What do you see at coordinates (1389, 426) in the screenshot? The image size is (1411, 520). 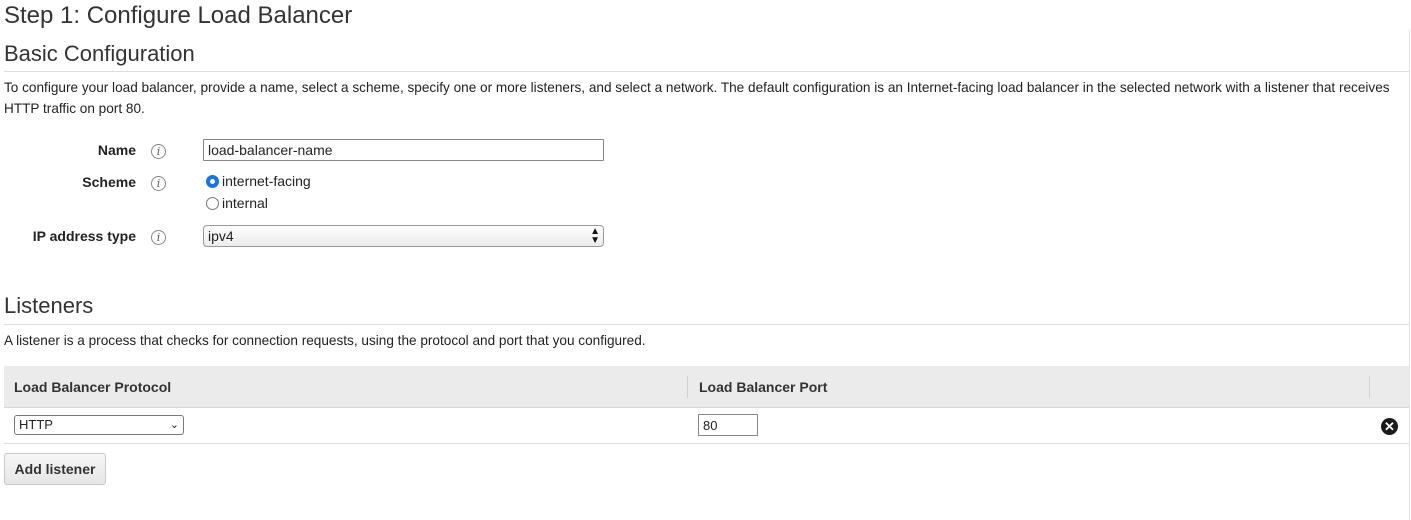 I see `remove-listener-icon: ✕` at bounding box center [1389, 426].